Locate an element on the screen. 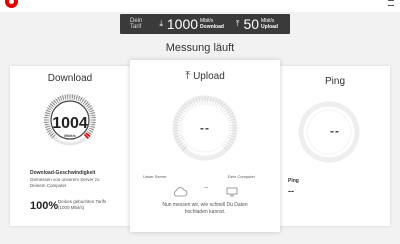  ping-title: Ping is located at coordinates (334, 81).